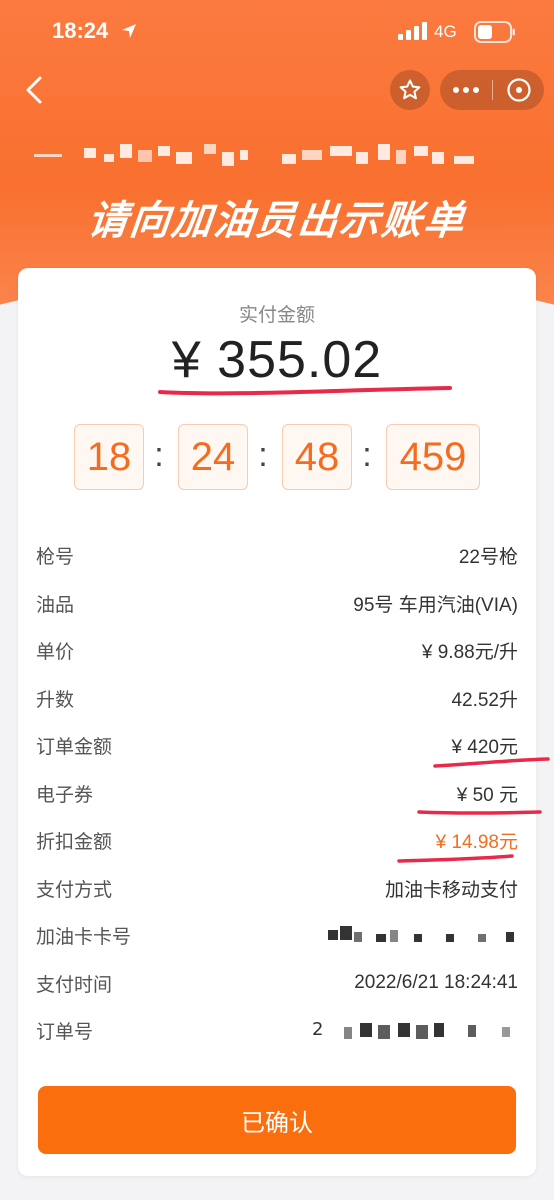 Image resolution: width=554 pixels, height=1200 pixels. I want to click on detail-label: 枪号, so click(55, 557).